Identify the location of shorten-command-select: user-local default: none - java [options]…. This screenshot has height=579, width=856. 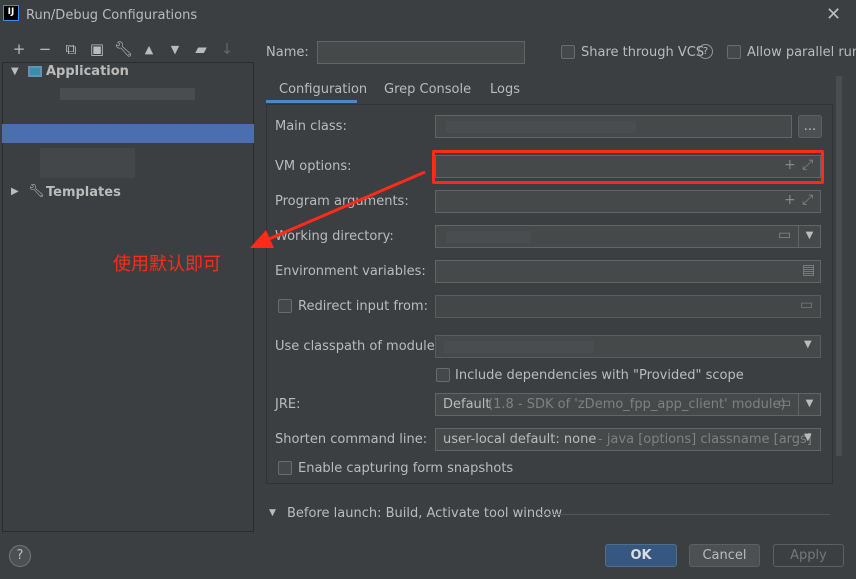
(628, 439).